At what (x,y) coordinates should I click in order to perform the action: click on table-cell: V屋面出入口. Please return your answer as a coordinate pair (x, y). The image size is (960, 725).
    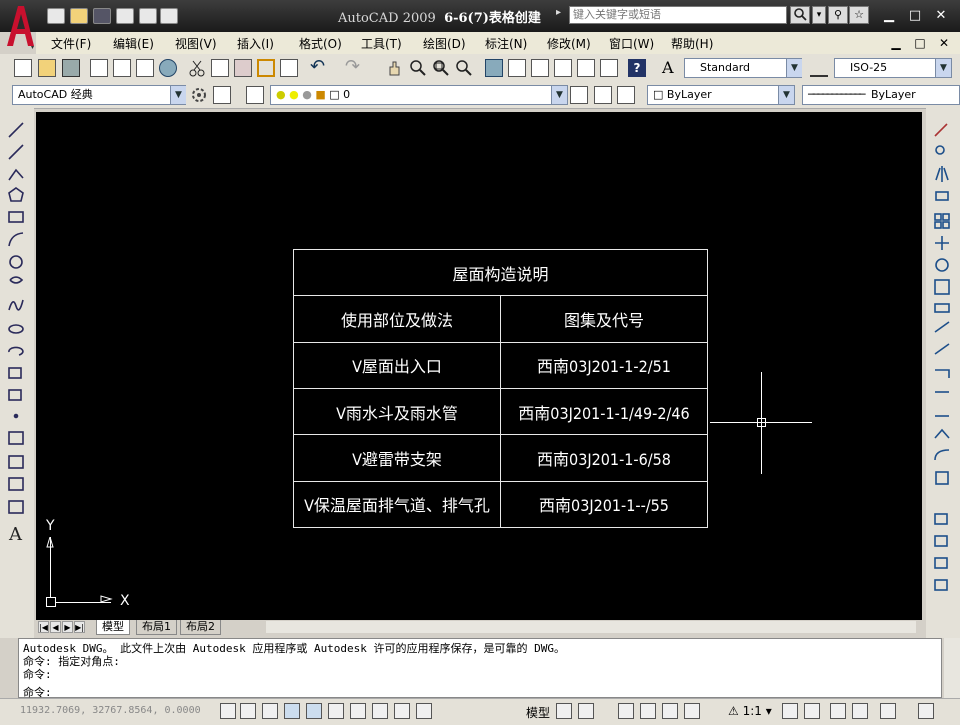
    Looking at the image, I should click on (397, 365).